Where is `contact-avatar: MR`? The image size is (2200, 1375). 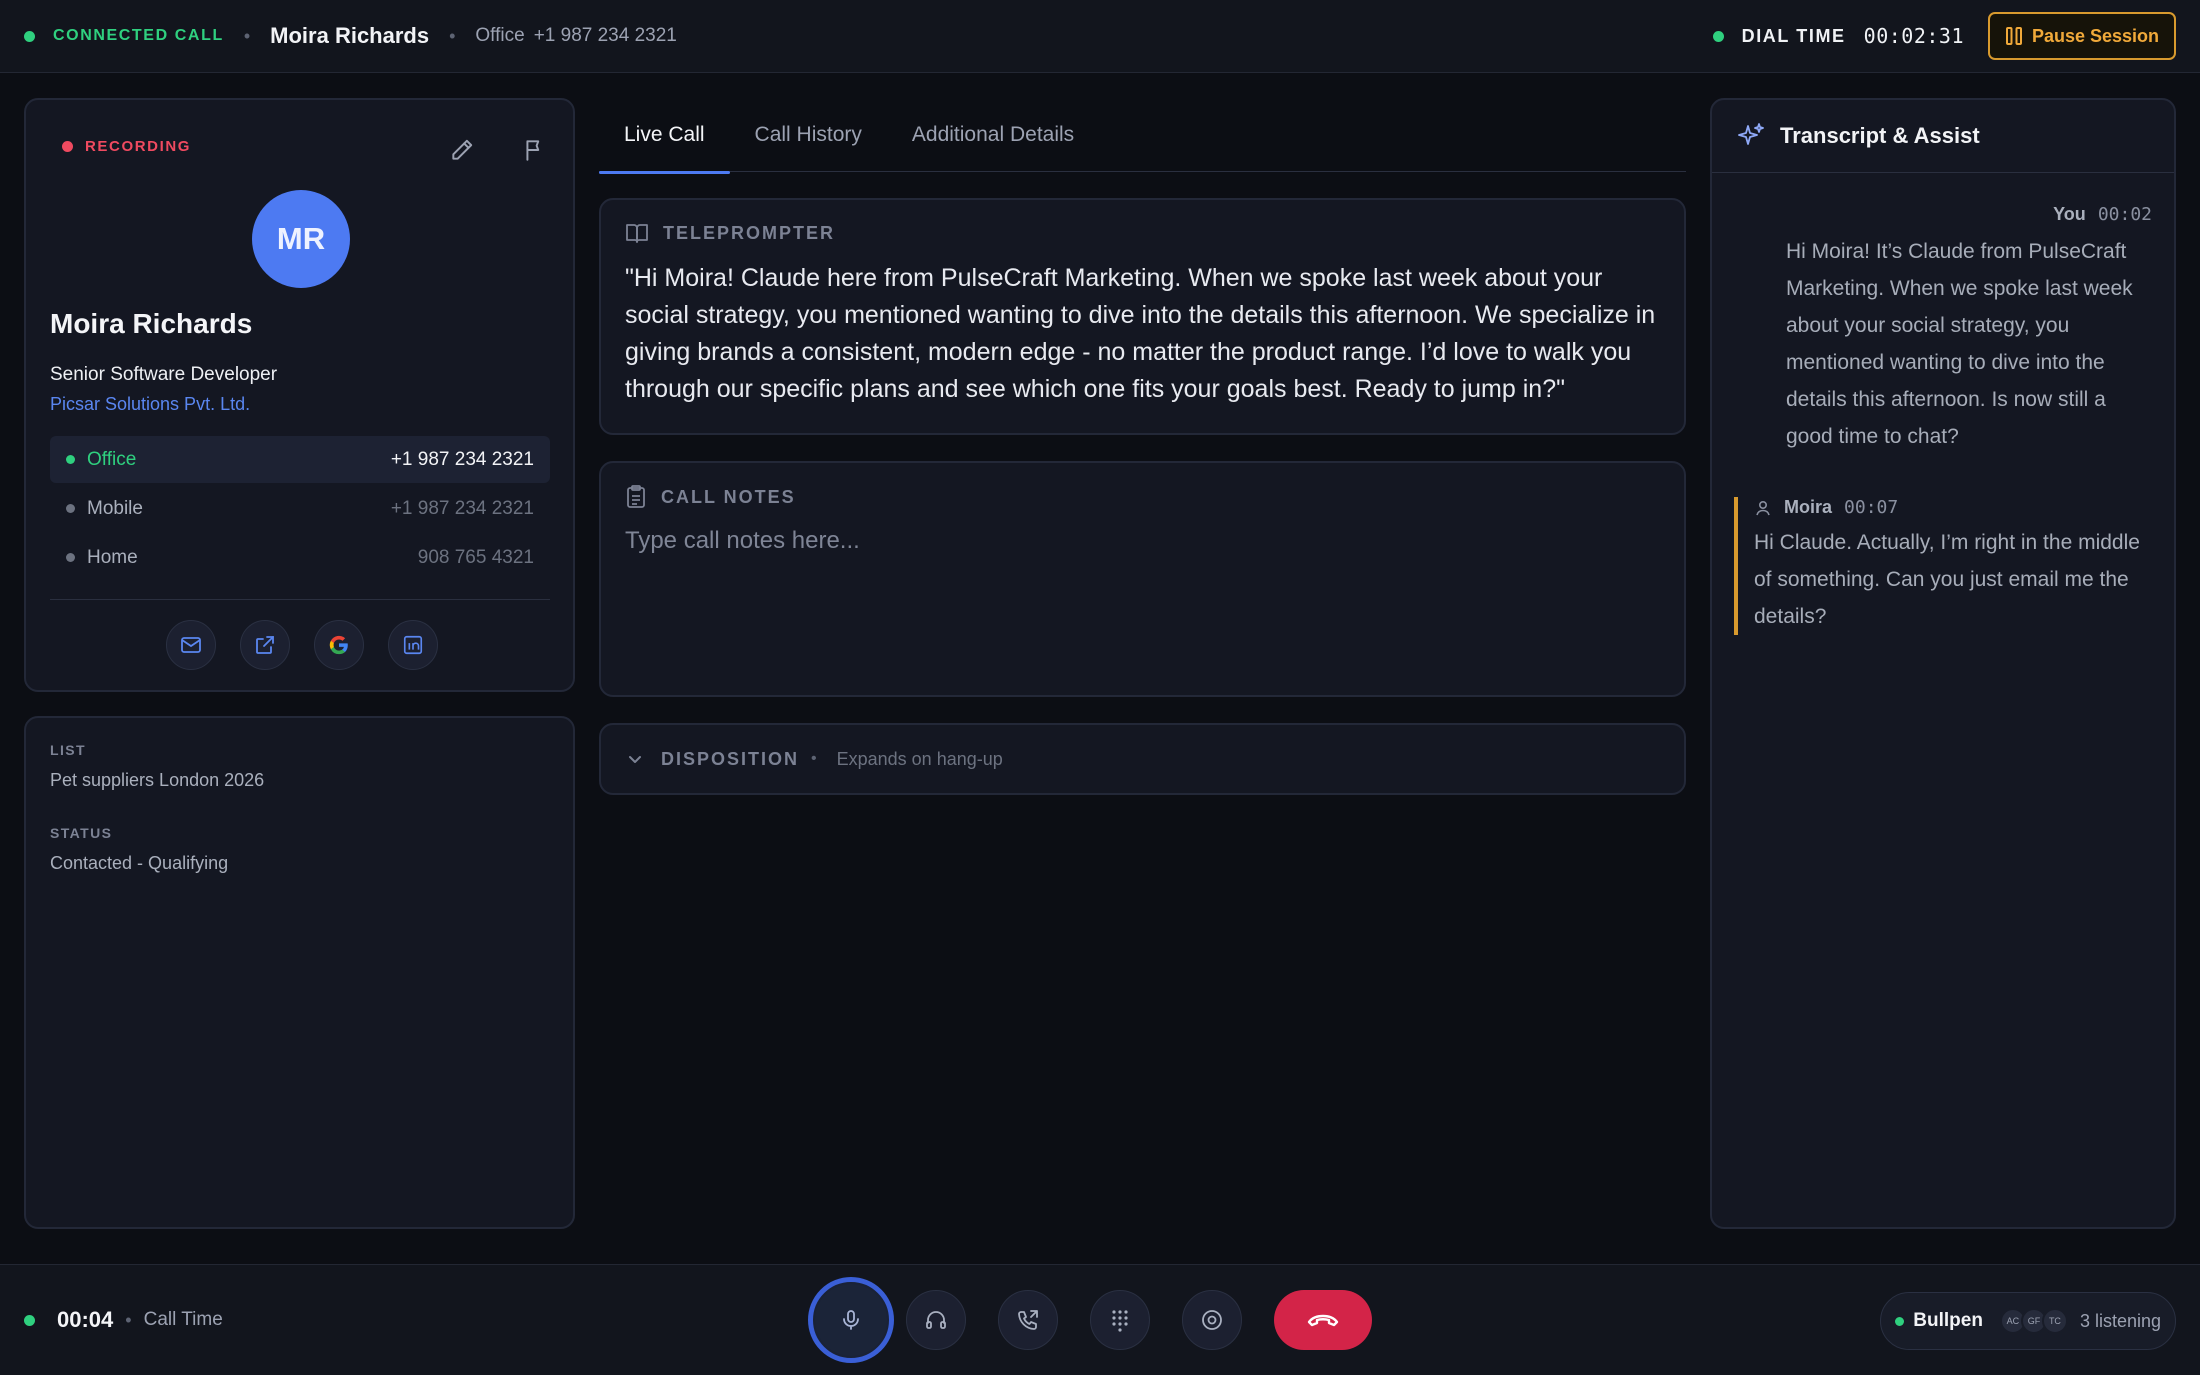
contact-avatar: MR is located at coordinates (301, 239).